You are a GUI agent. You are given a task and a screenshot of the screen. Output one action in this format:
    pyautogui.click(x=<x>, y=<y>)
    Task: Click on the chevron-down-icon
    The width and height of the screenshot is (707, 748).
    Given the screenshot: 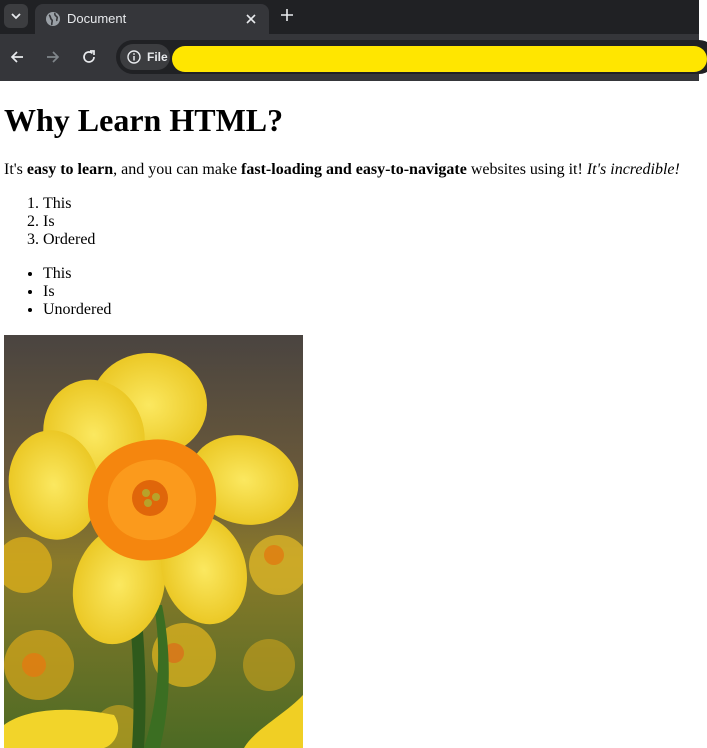 What is the action you would take?
    pyautogui.click(x=16, y=16)
    